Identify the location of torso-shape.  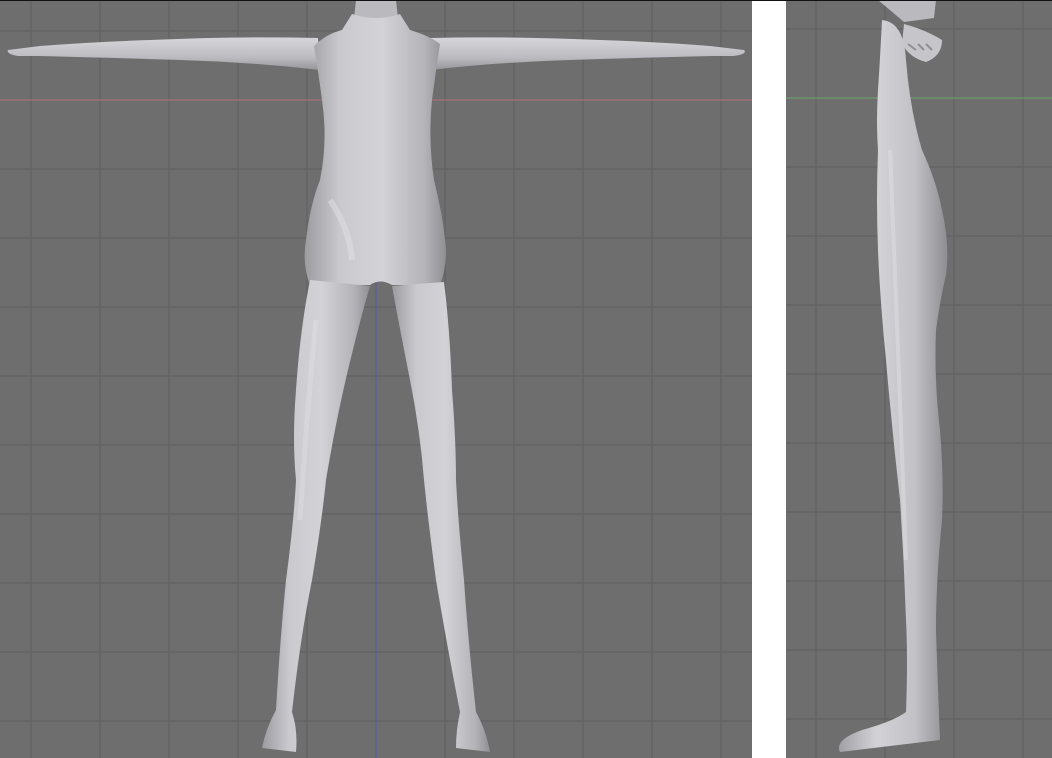
(375, 149).